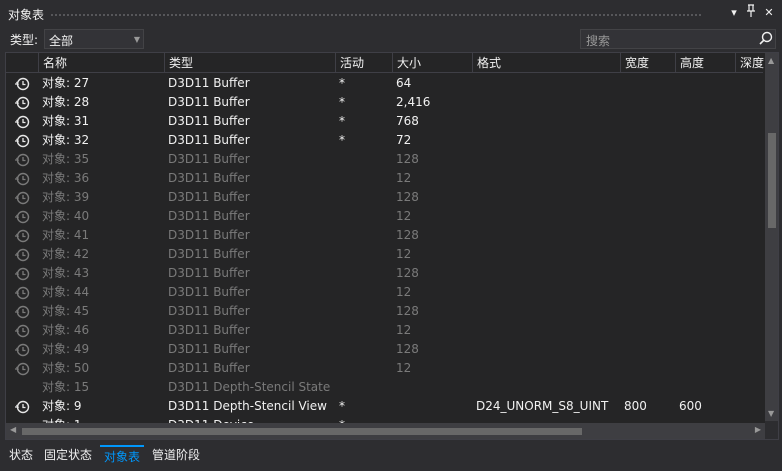 The width and height of the screenshot is (782, 471). What do you see at coordinates (384, 387) in the screenshot?
I see `table-row: 对象: 15 D3D11 Depth-Stencil State` at bounding box center [384, 387].